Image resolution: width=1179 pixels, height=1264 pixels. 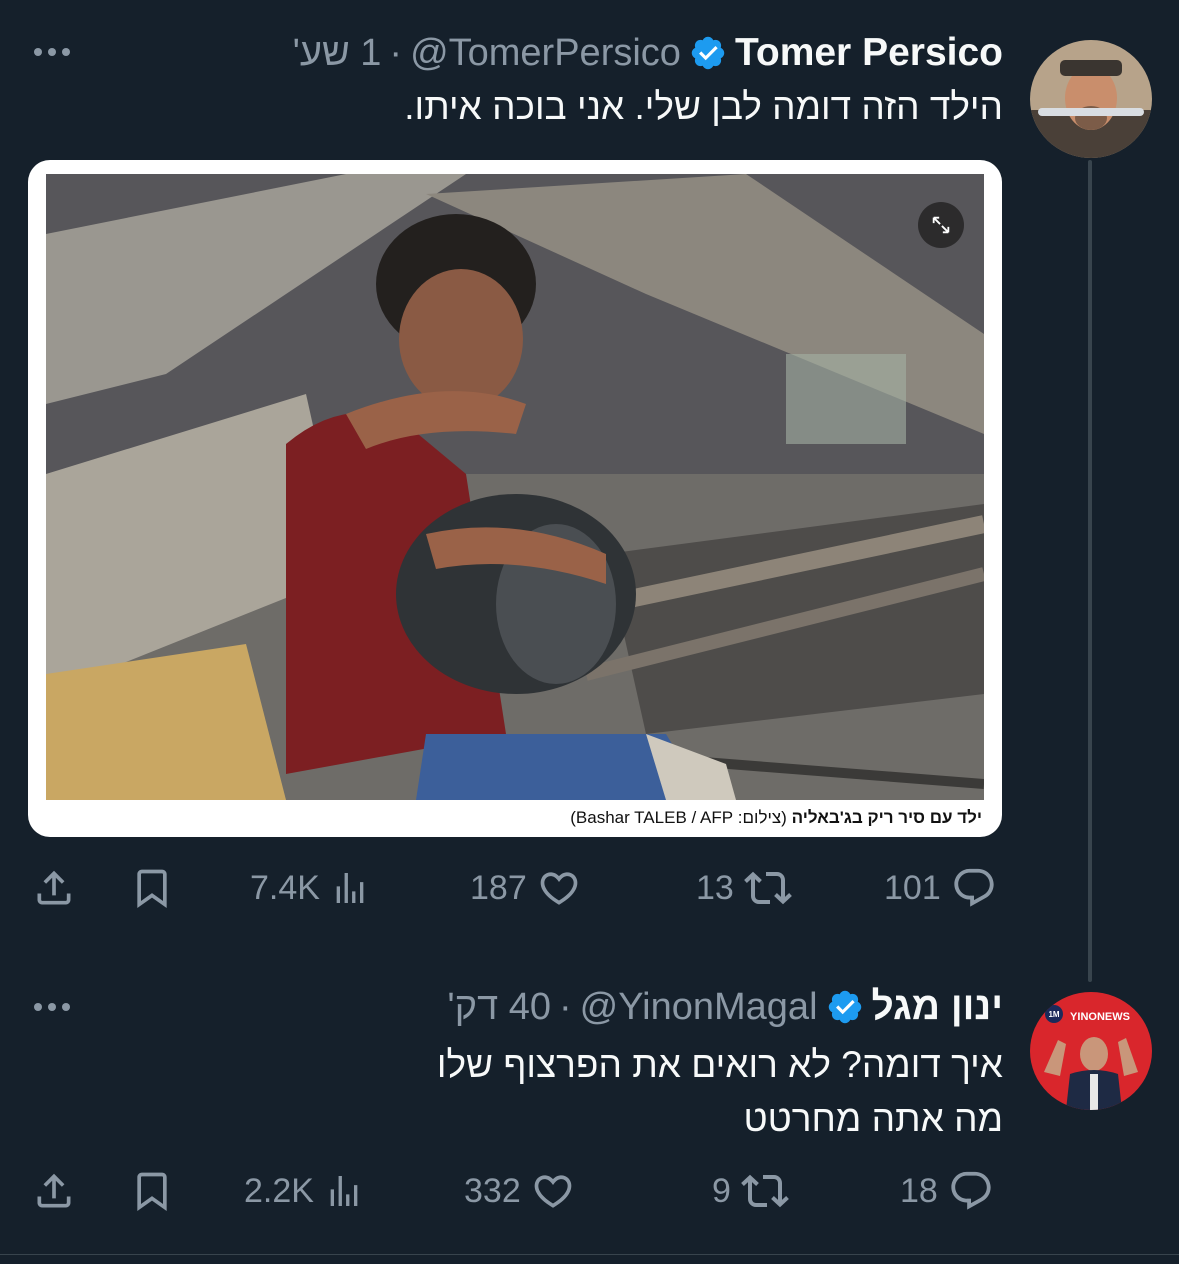 I want to click on tweet2-text-line1: איך דומה? לא רואים את הפרצוף שלו, so click(x=719, y=1064).